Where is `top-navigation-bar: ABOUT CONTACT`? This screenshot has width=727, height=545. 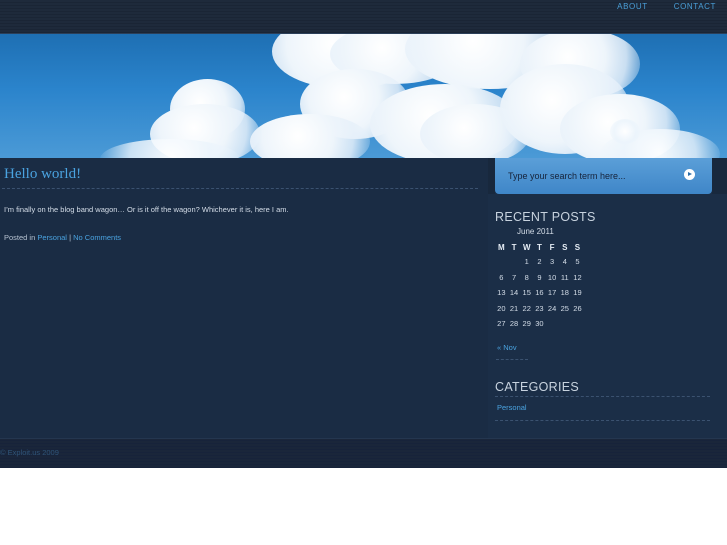 top-navigation-bar: ABOUT CONTACT is located at coordinates (363, 17).